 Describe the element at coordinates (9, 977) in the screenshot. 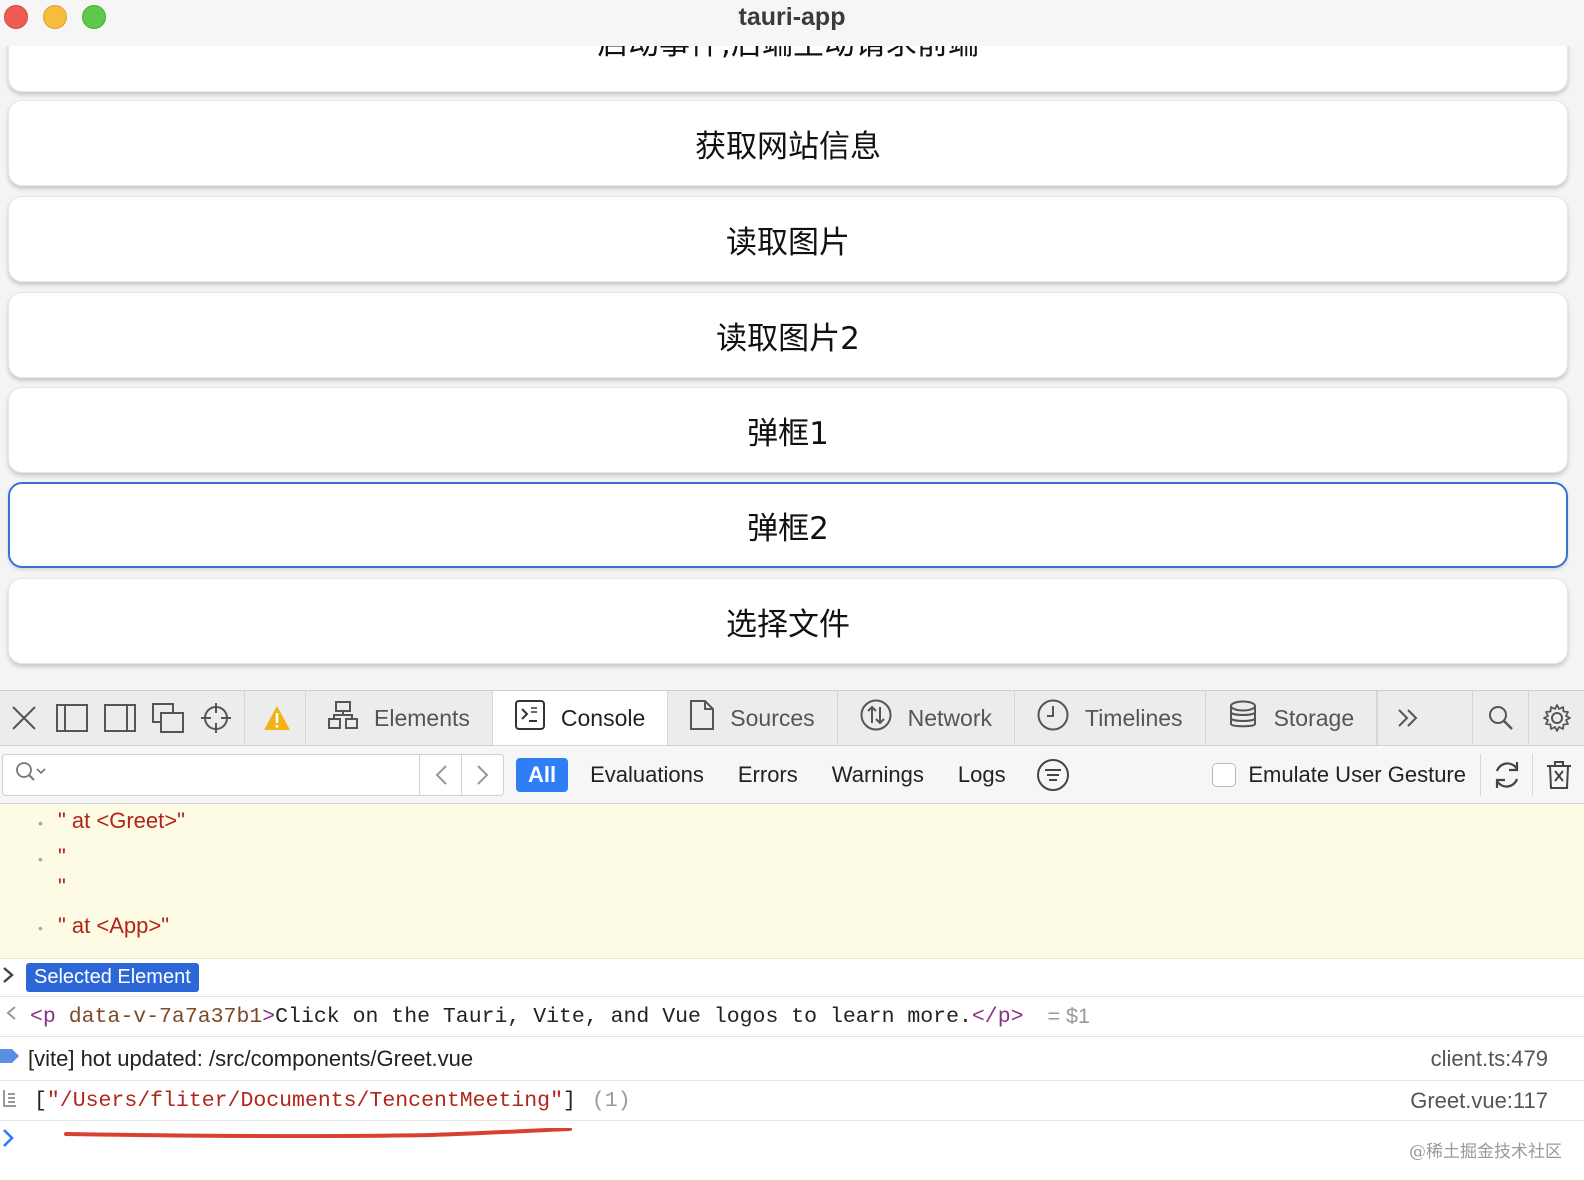

I see `disclosure-chevron-icon` at that location.